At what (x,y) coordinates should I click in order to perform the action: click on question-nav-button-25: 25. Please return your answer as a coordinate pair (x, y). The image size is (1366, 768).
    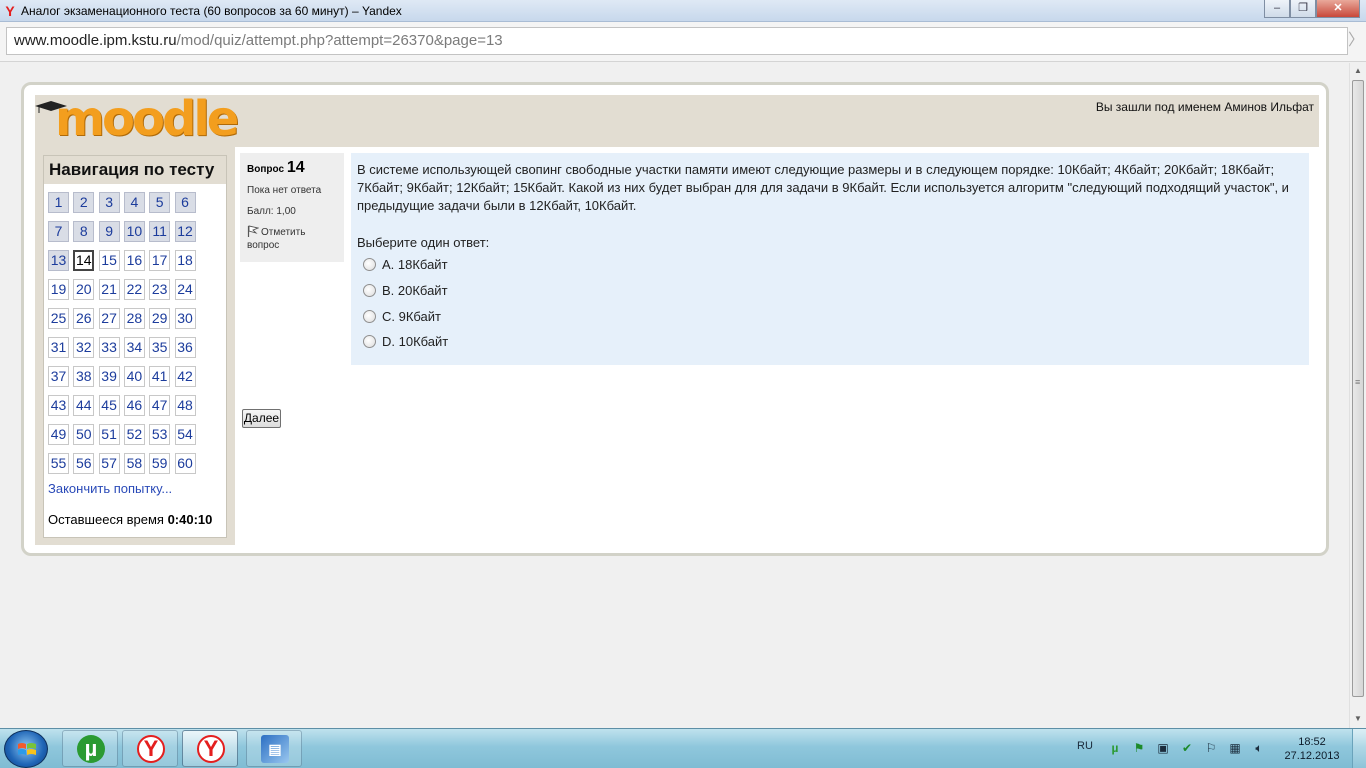
    Looking at the image, I should click on (58, 318).